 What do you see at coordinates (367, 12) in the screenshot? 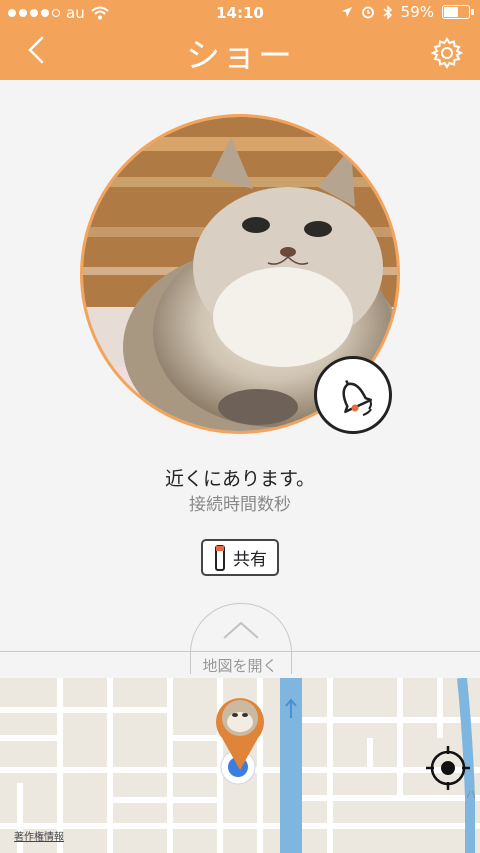
I see `alarm-icon` at bounding box center [367, 12].